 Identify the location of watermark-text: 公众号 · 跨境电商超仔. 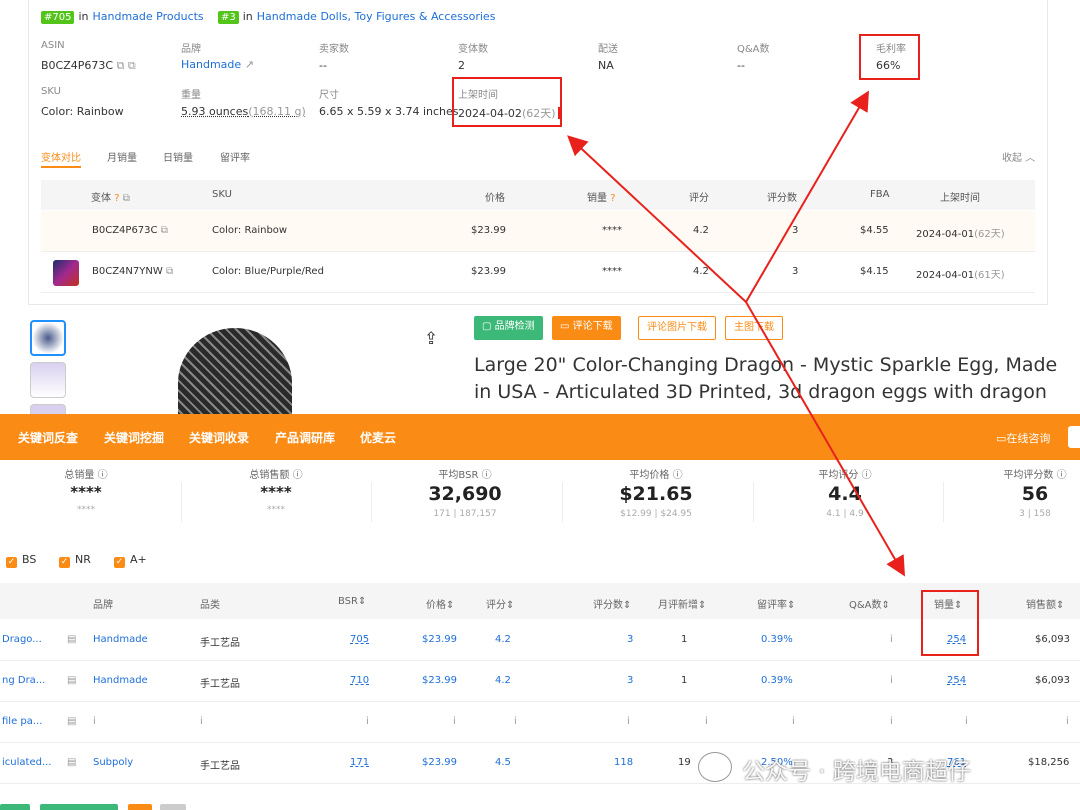
(856, 772).